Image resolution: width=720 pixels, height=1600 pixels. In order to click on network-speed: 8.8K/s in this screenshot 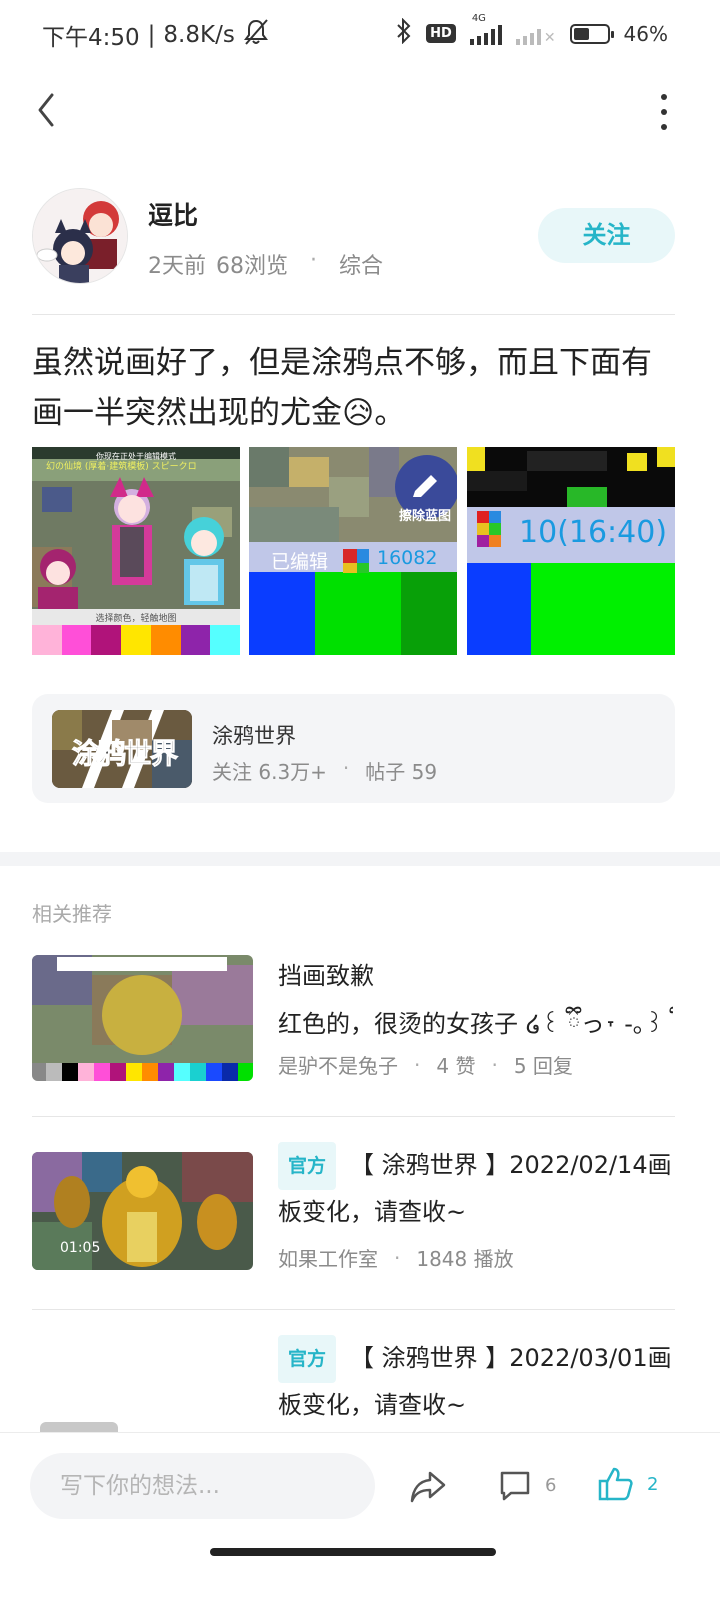, I will do `click(199, 35)`.